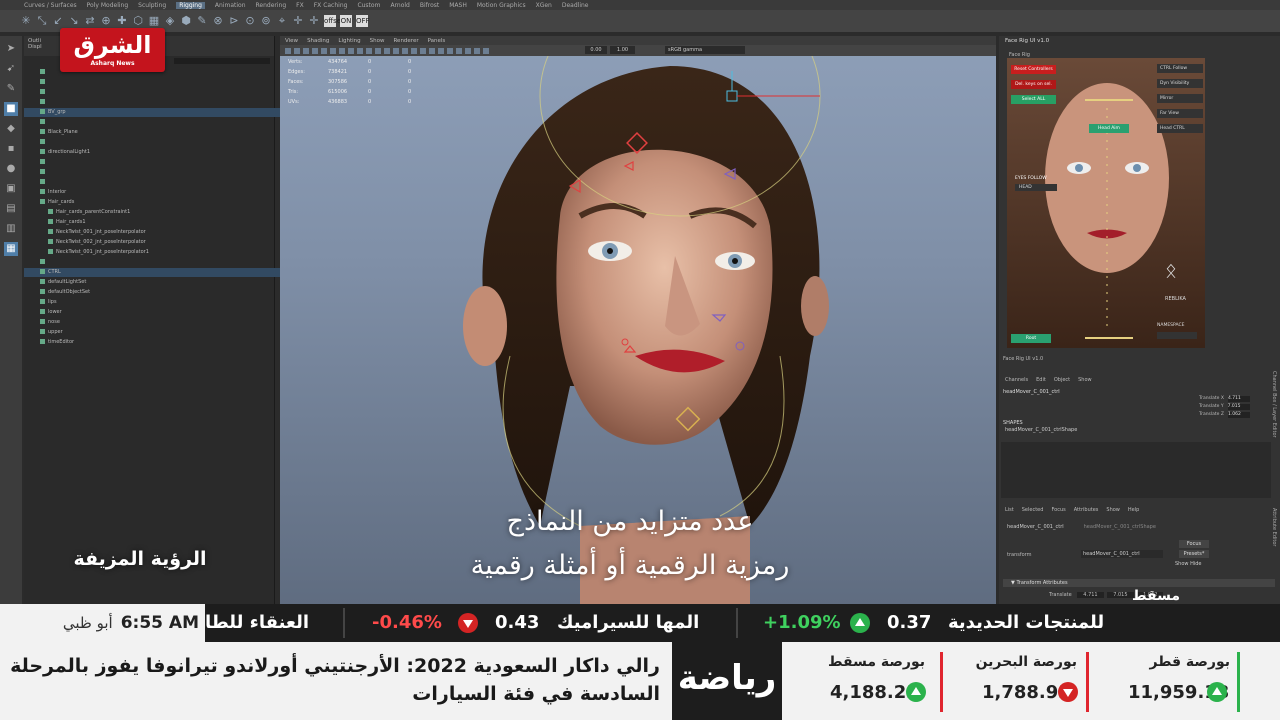  What do you see at coordinates (458, 5) in the screenshot?
I see `maya-menu-tab: MASH` at bounding box center [458, 5].